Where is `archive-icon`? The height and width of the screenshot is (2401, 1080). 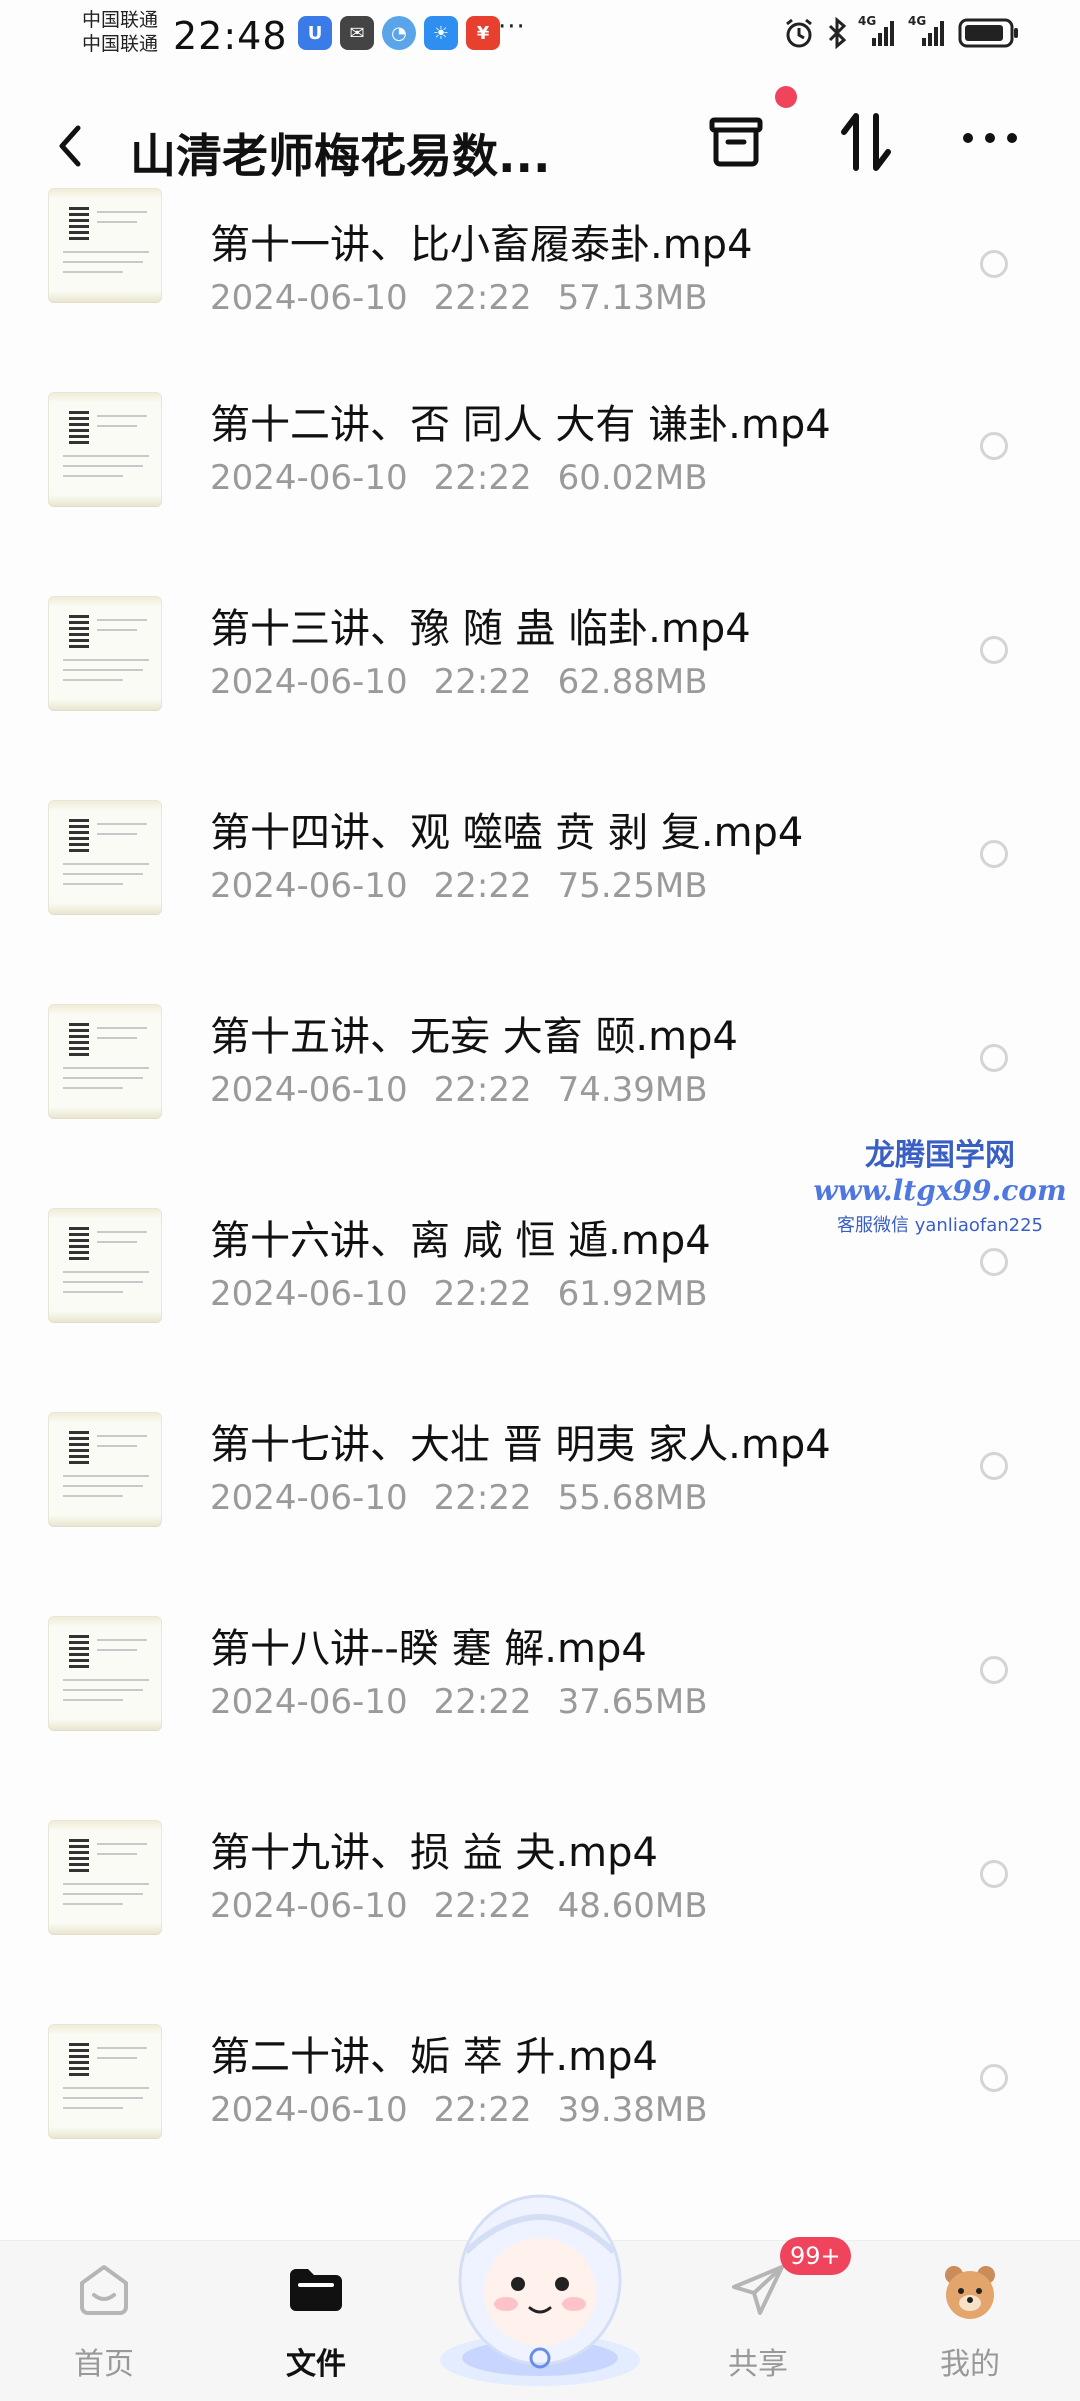 archive-icon is located at coordinates (736, 142).